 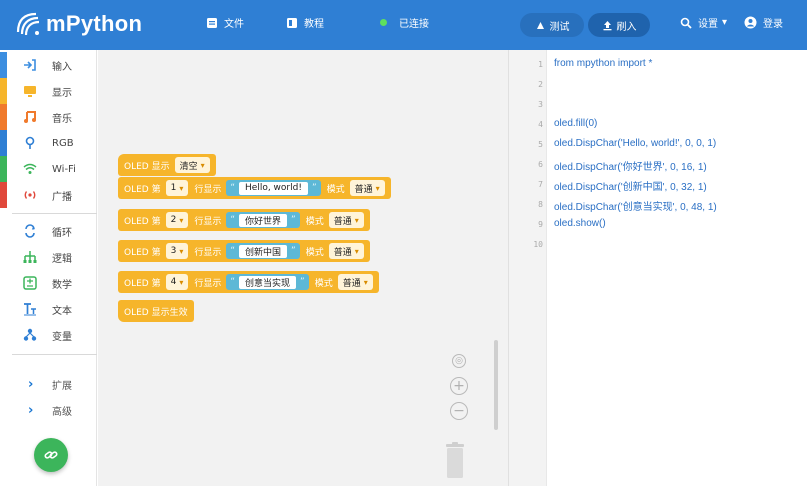 I want to click on oled-show-block: OLED 显示生效, so click(x=156, y=311).